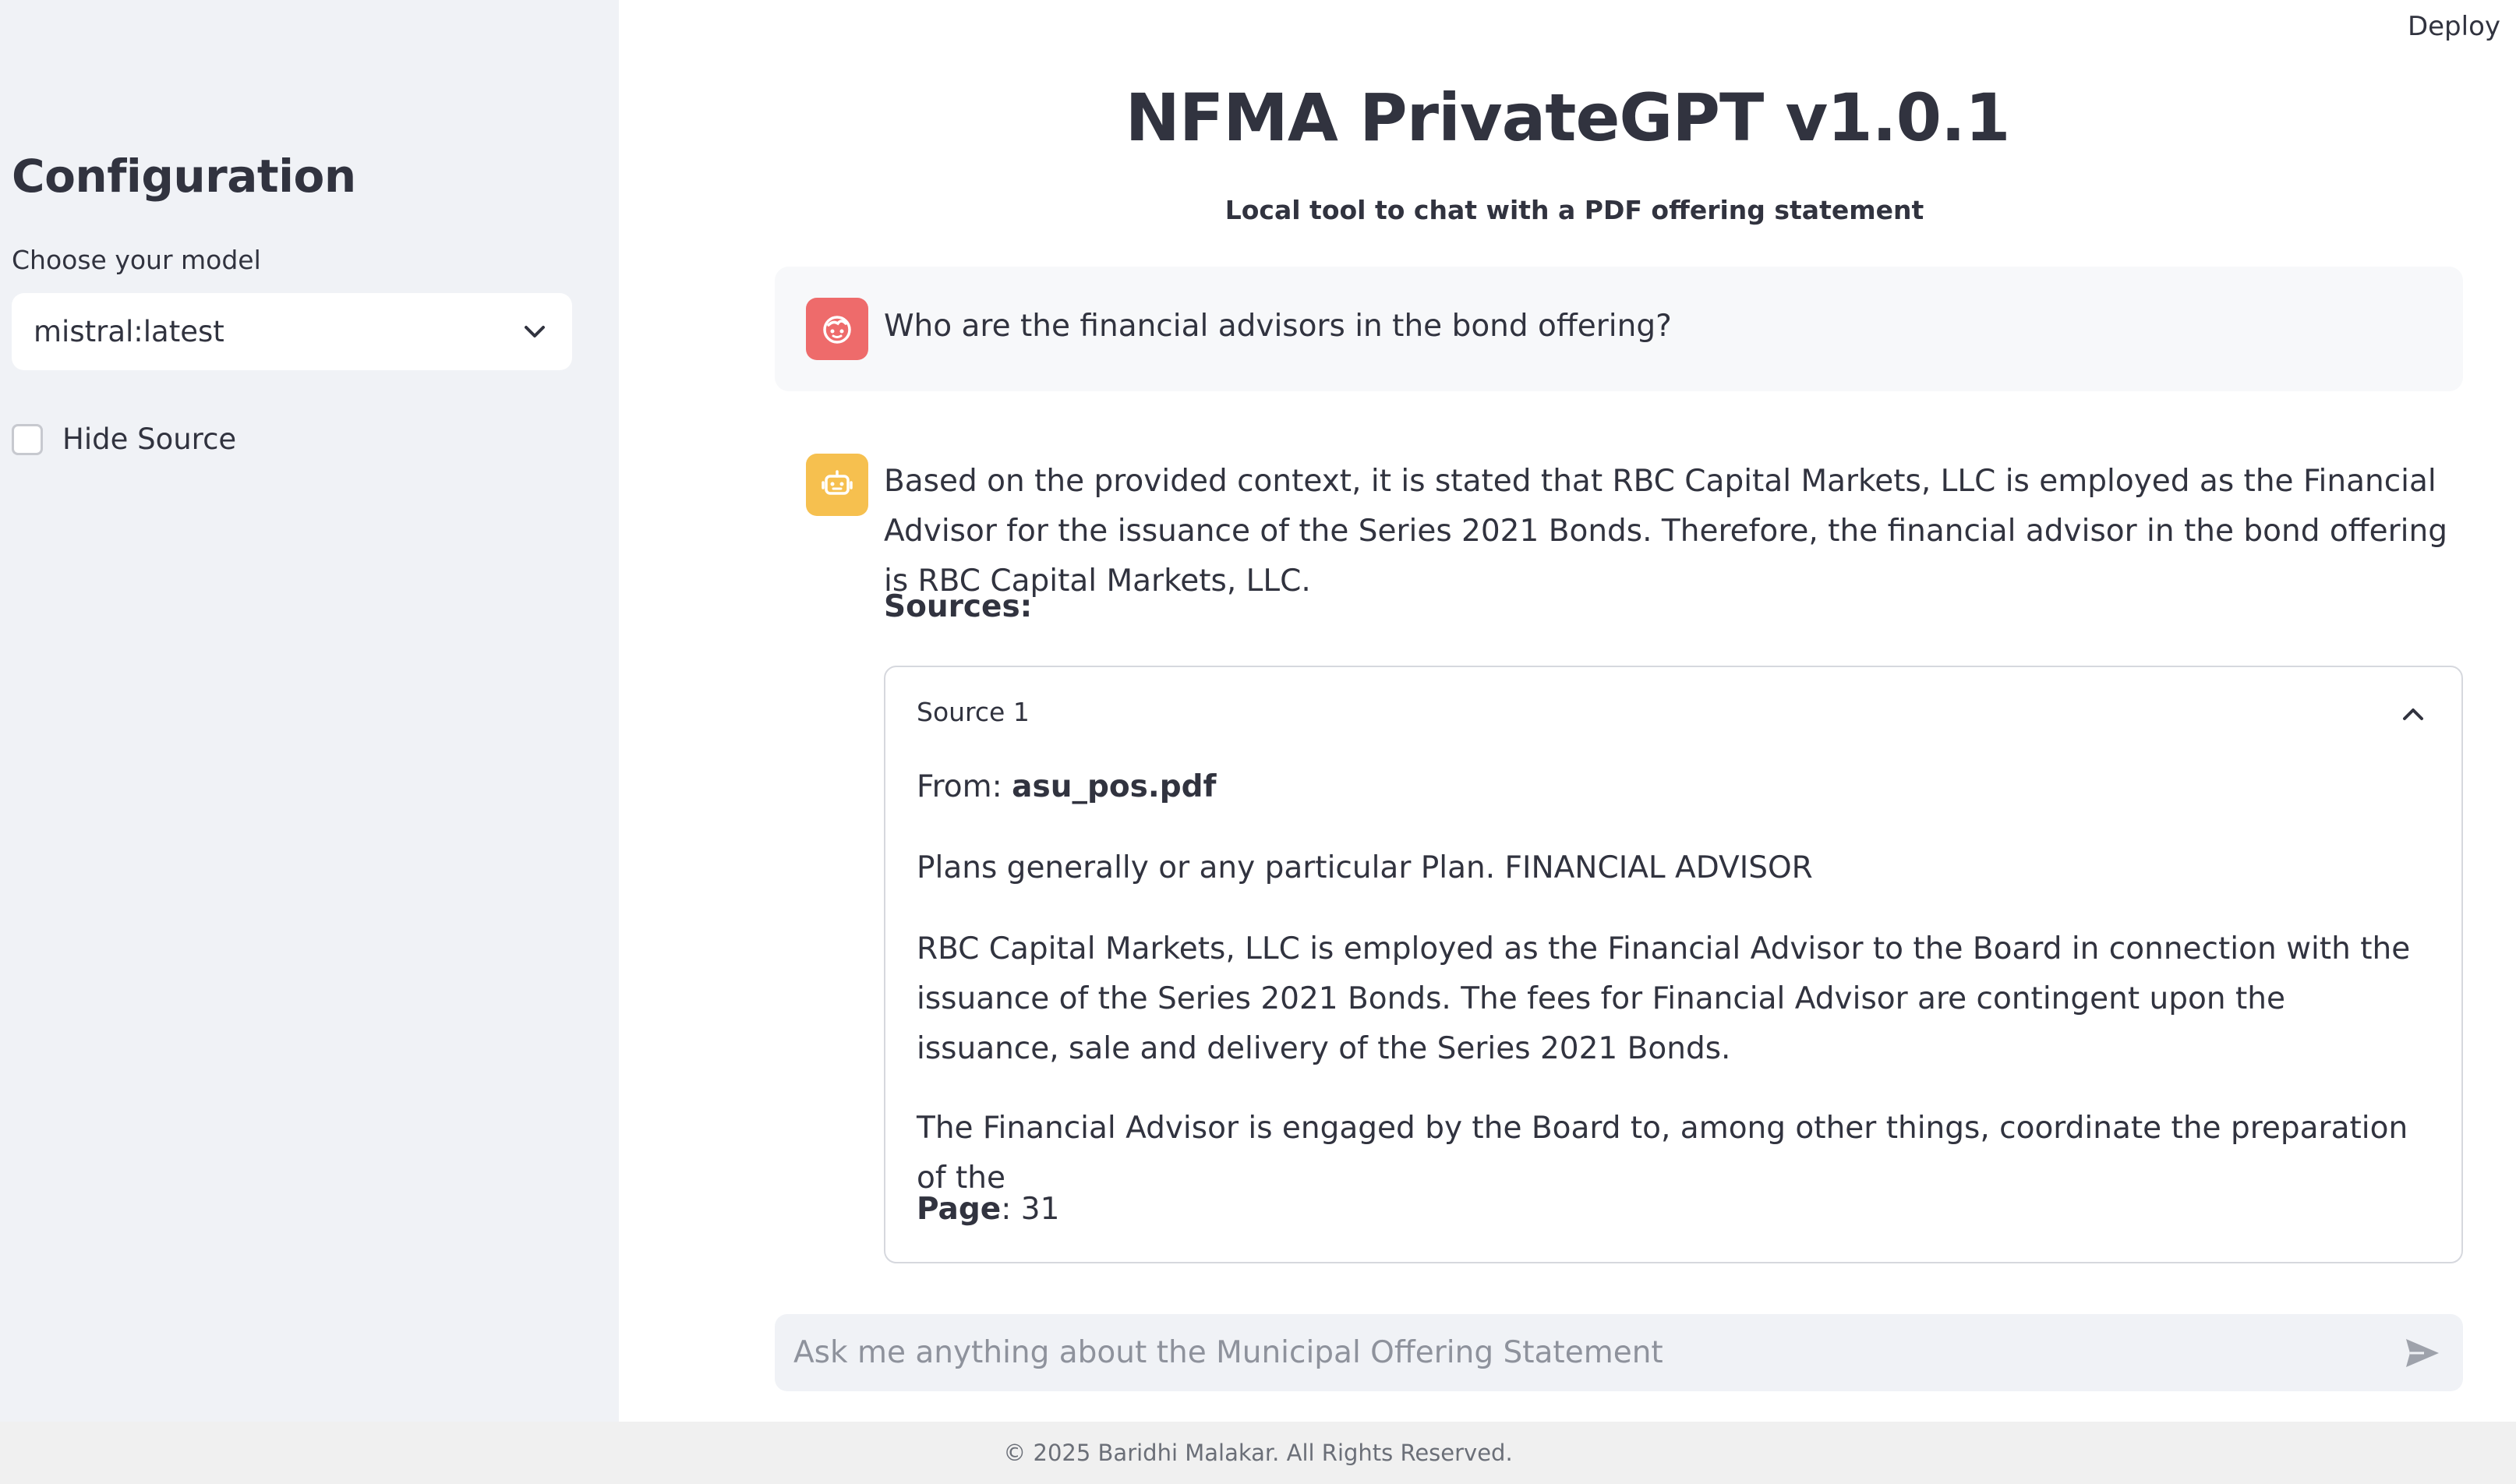 The image size is (2516, 1484). What do you see at coordinates (2422, 1353) in the screenshot?
I see `send-icon` at bounding box center [2422, 1353].